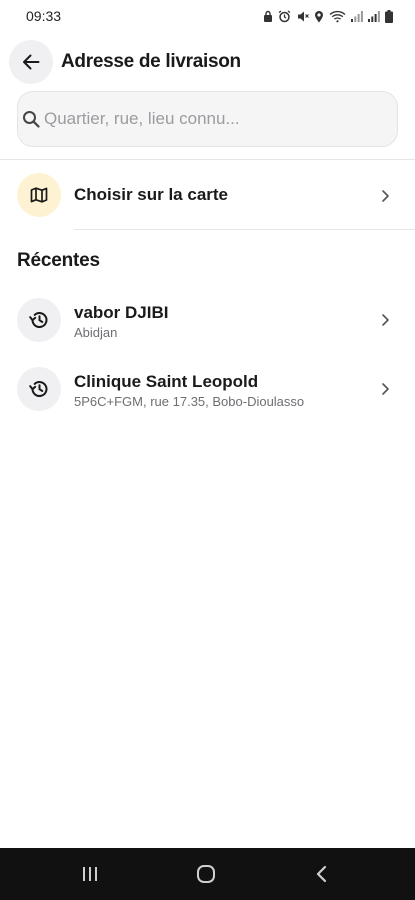 Image resolution: width=415 pixels, height=900 pixels. I want to click on recent-apps-button, so click(90, 874).